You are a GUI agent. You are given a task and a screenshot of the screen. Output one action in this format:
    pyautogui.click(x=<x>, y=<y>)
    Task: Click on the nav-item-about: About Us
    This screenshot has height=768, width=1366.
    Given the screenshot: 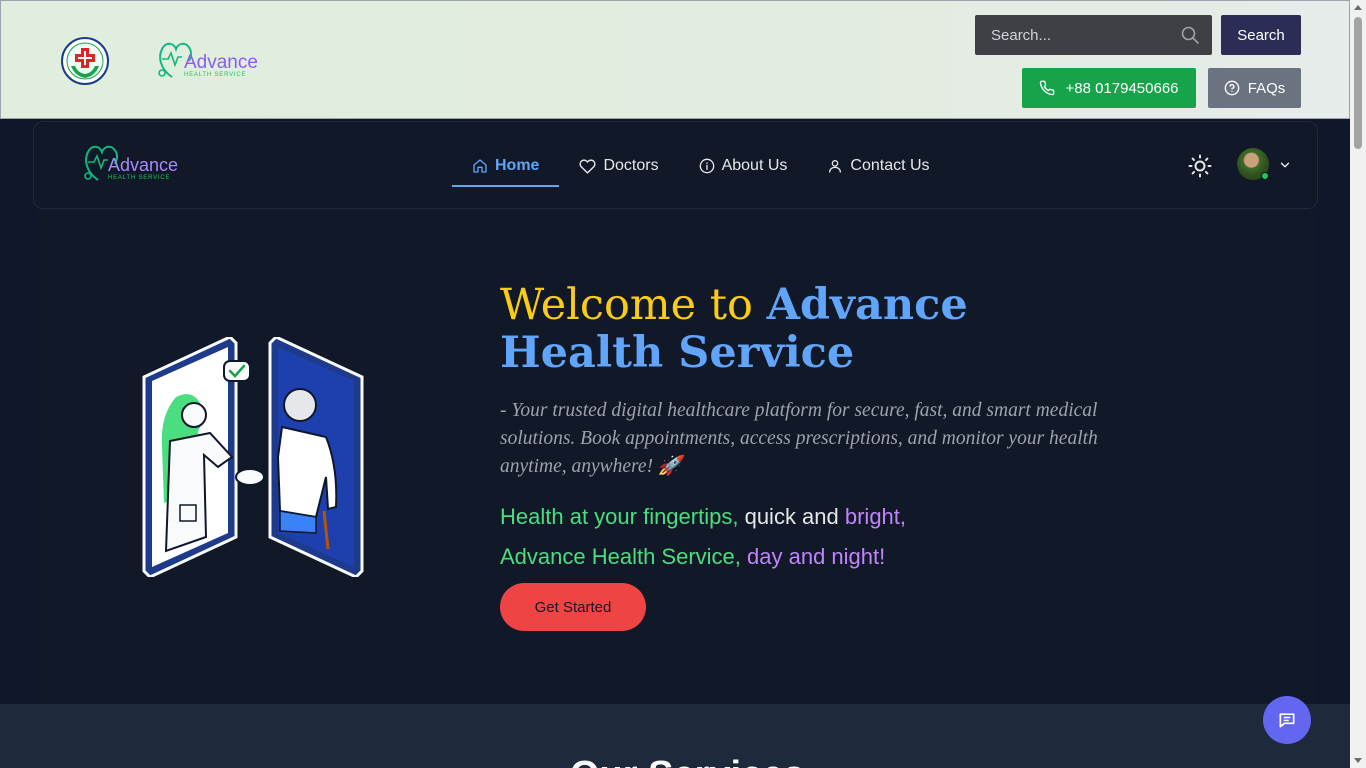 What is the action you would take?
    pyautogui.click(x=743, y=166)
    